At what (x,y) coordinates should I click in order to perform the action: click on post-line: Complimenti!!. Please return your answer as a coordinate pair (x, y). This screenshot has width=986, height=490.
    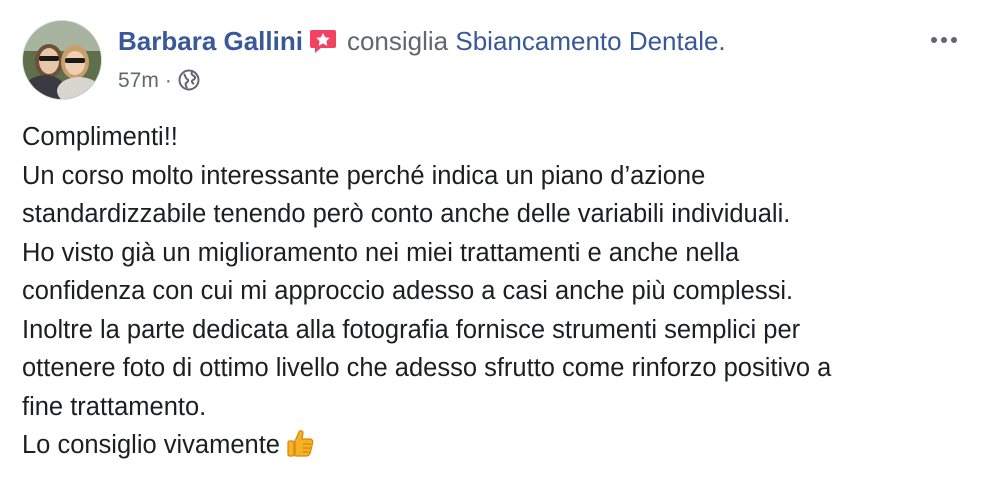
    Looking at the image, I should click on (100, 137).